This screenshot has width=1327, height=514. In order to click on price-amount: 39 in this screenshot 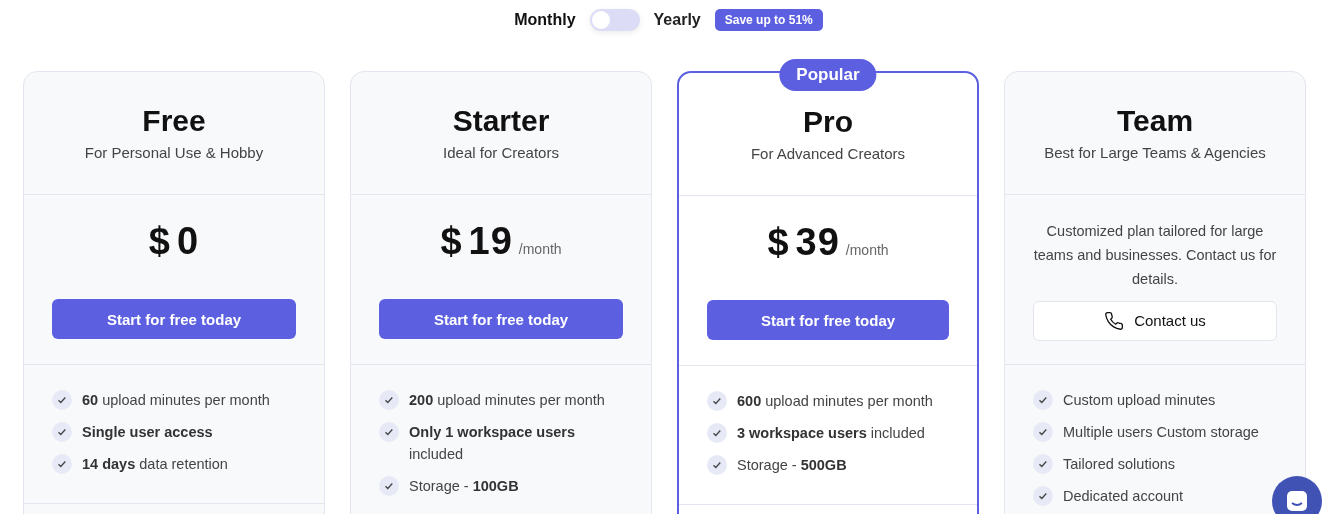, I will do `click(817, 242)`.